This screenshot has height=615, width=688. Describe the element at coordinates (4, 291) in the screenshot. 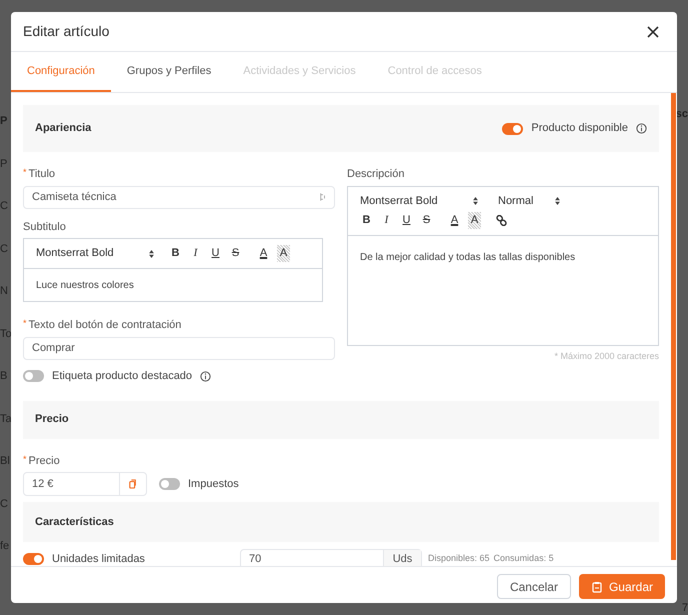

I see `background-text: N` at that location.